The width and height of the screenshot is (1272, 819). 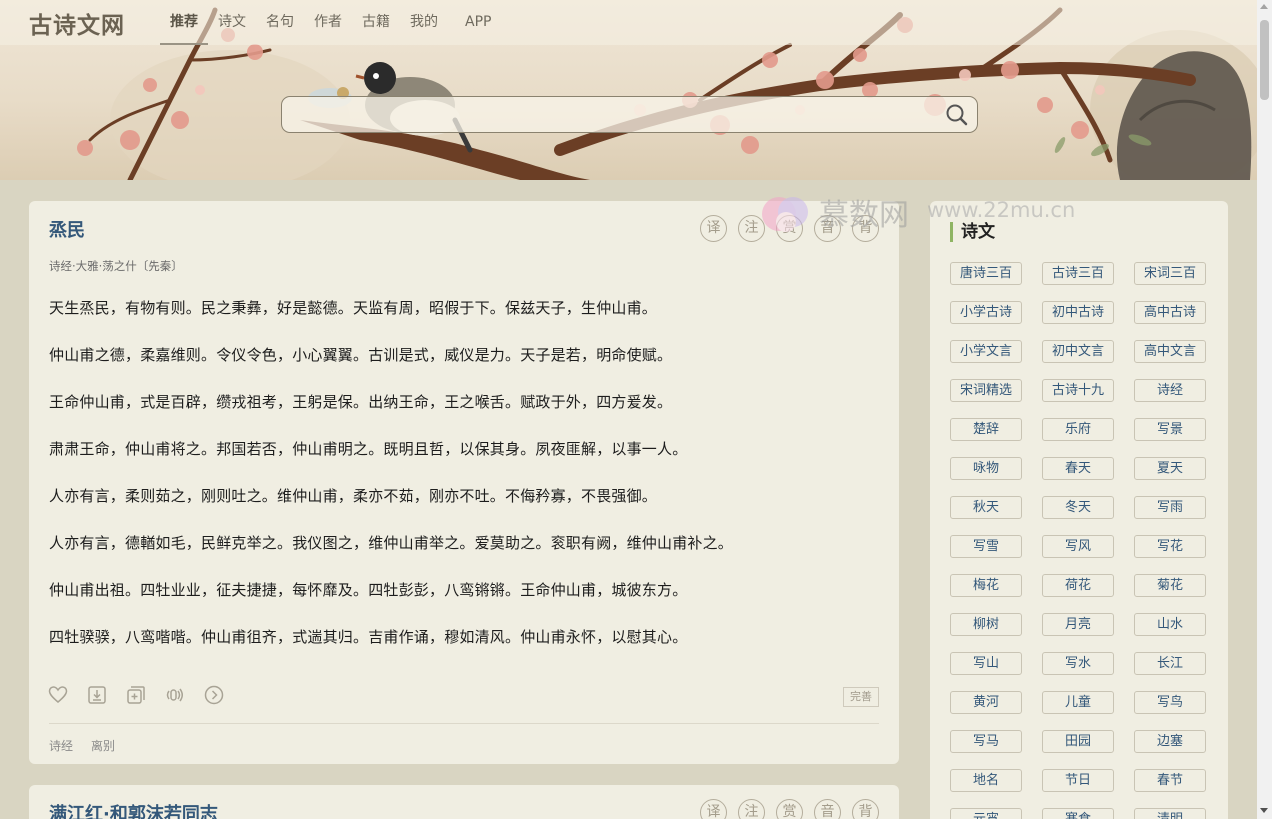 I want to click on category-link: 写水, so click(x=1078, y=663).